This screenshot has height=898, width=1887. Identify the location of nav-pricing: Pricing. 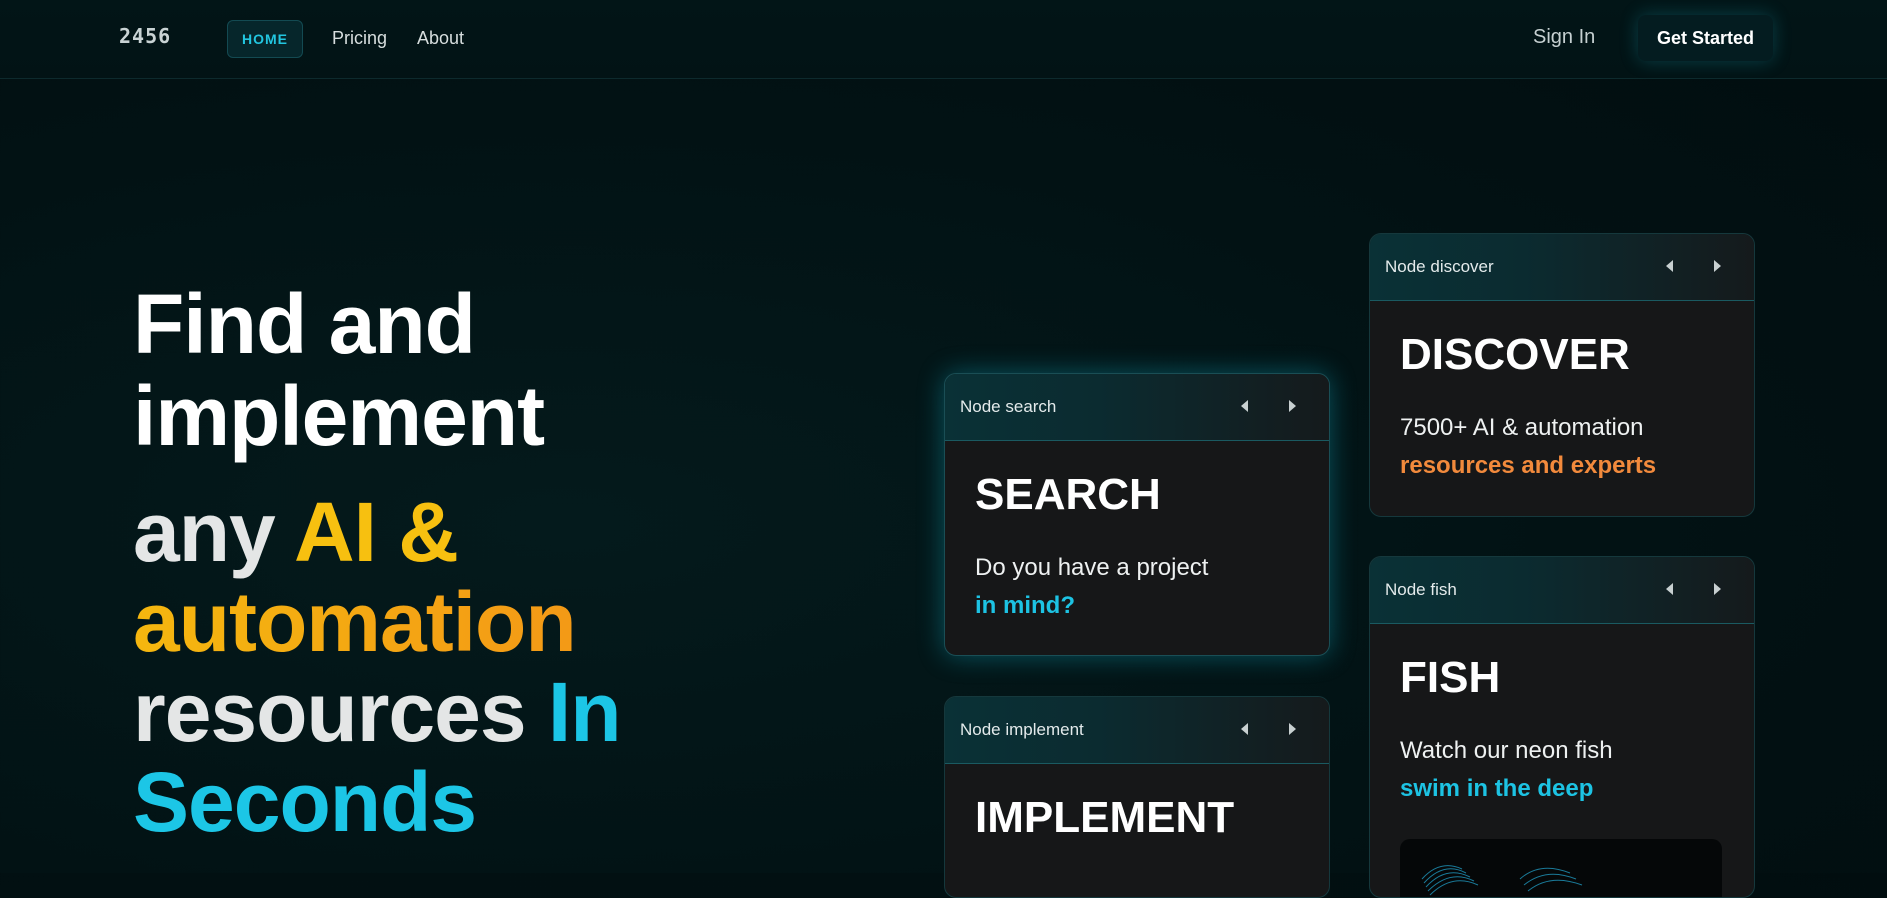
(359, 38).